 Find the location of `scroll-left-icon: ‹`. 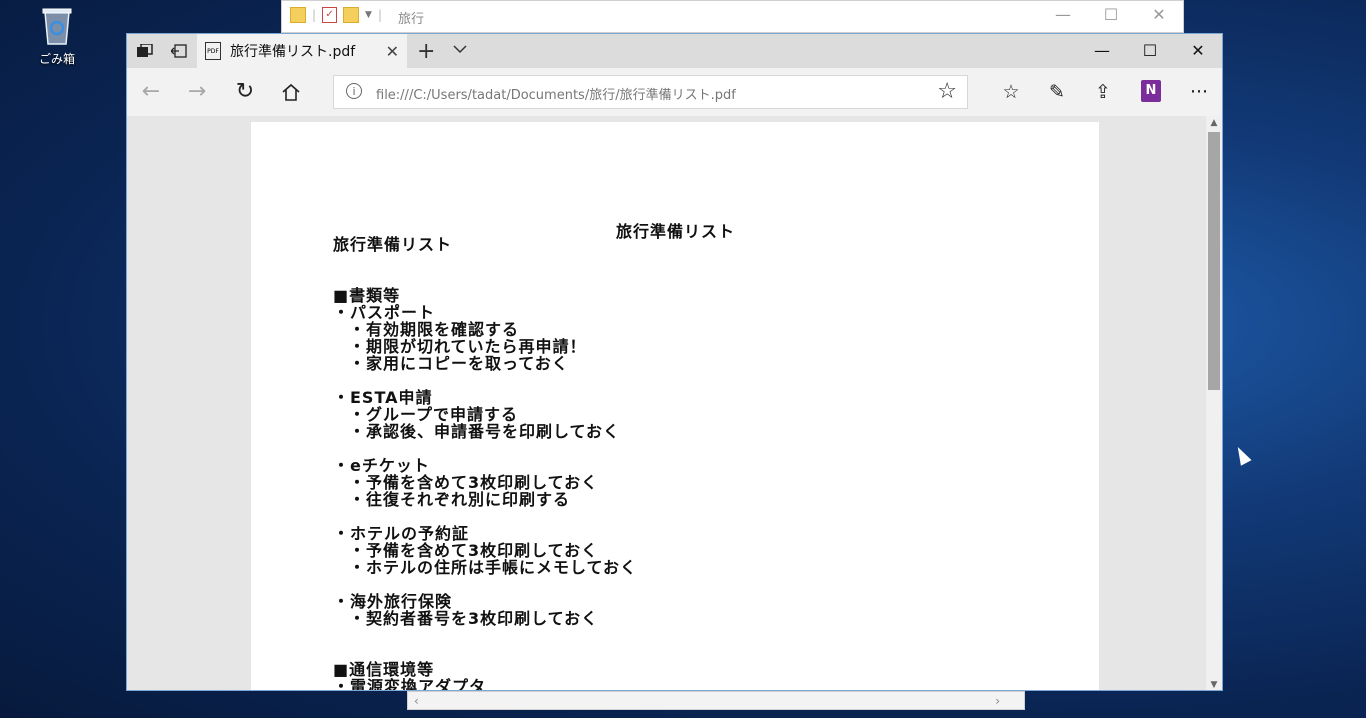

scroll-left-icon: ‹ is located at coordinates (416, 701).